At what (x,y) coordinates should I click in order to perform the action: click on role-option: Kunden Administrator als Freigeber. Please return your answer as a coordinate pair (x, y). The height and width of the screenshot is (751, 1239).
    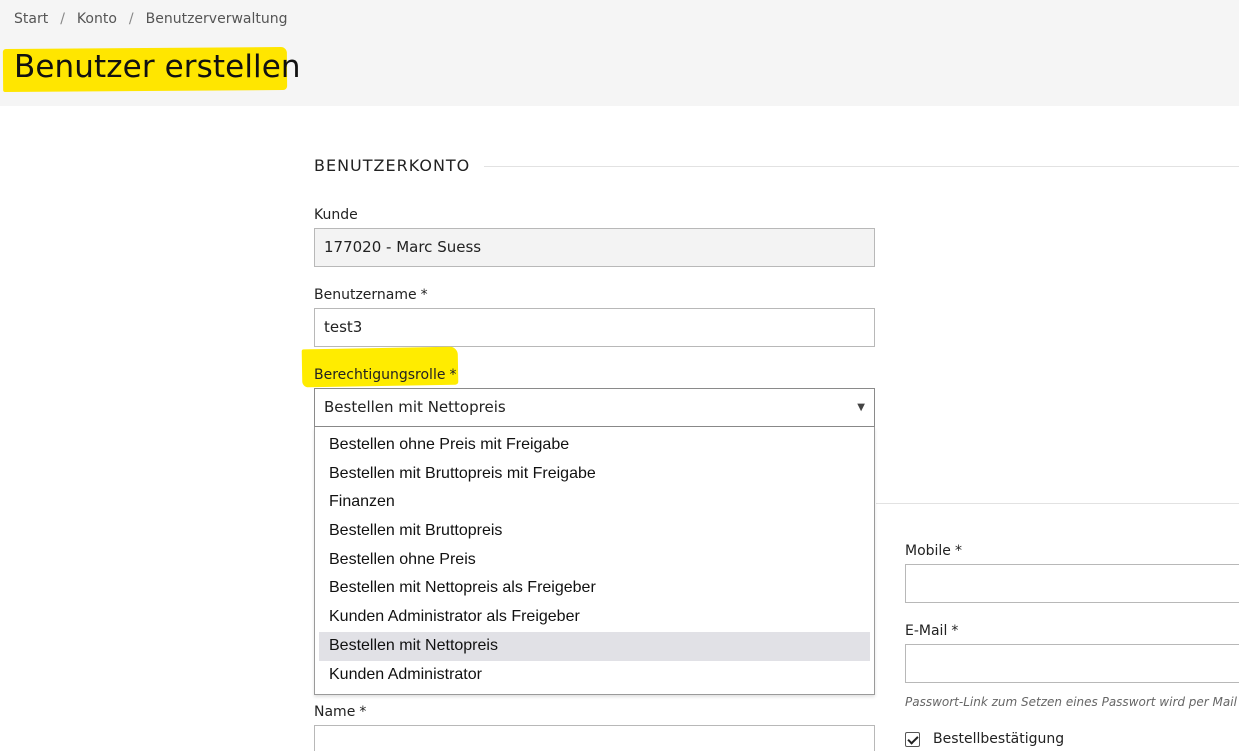
    Looking at the image, I should click on (594, 617).